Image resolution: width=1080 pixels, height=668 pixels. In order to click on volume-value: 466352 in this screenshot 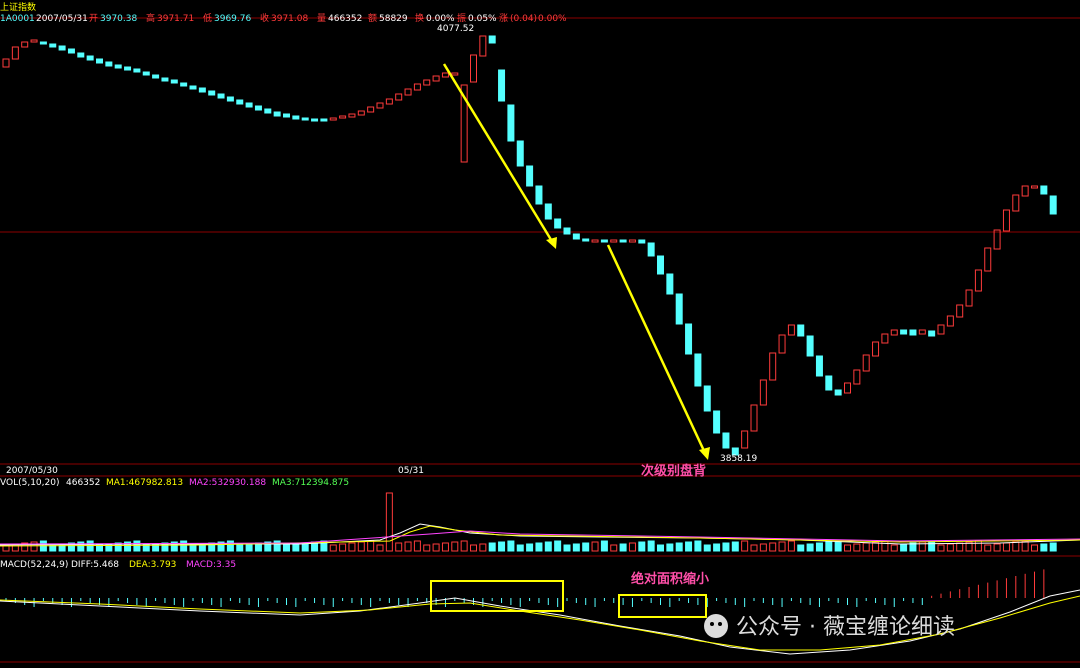, I will do `click(345, 19)`.